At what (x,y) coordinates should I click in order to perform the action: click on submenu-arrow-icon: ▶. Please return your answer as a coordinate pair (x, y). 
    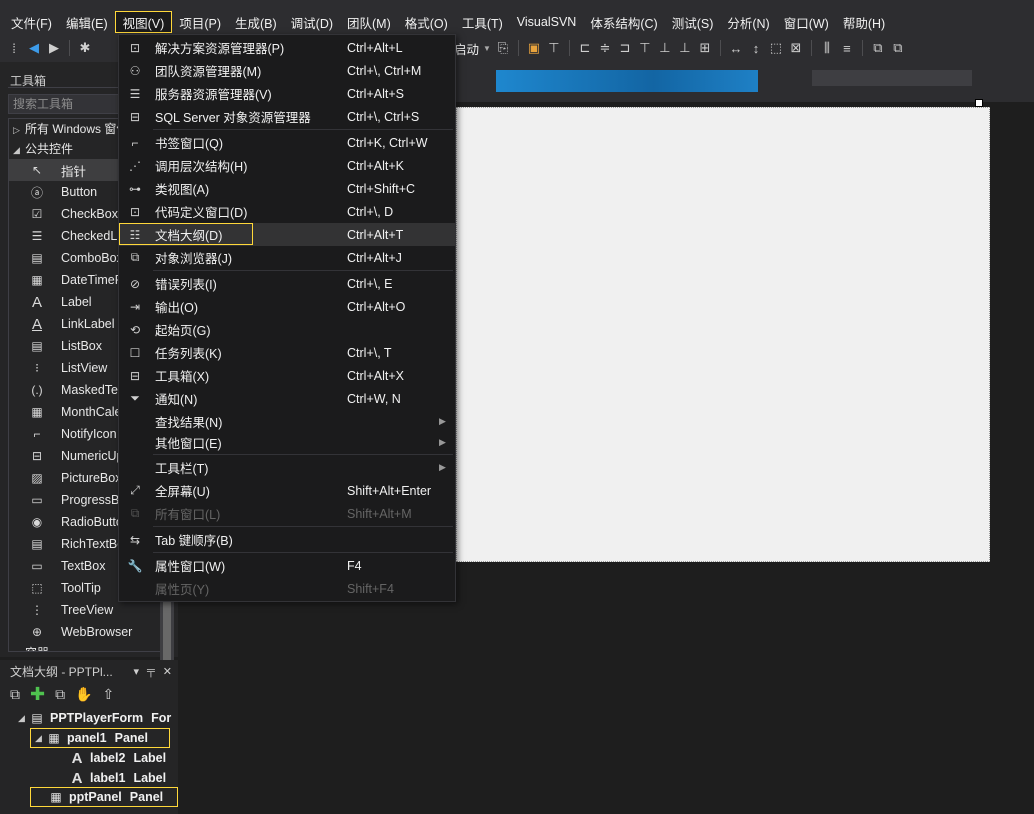
    Looking at the image, I should click on (442, 442).